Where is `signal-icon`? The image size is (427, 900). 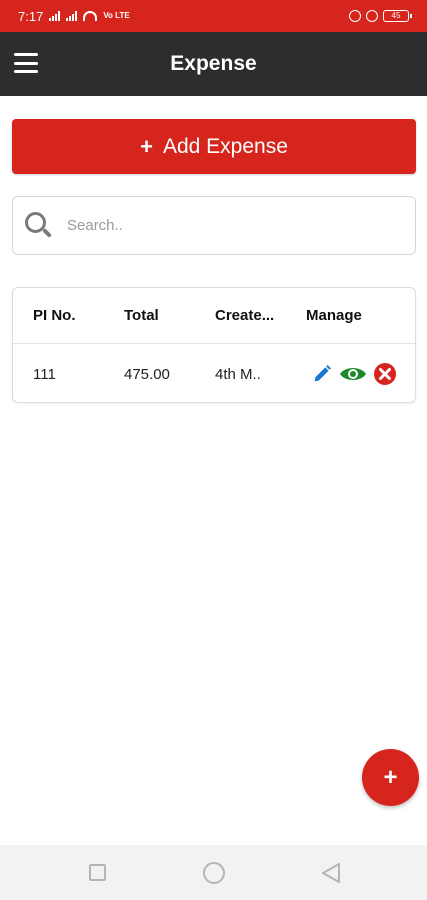 signal-icon is located at coordinates (55, 16).